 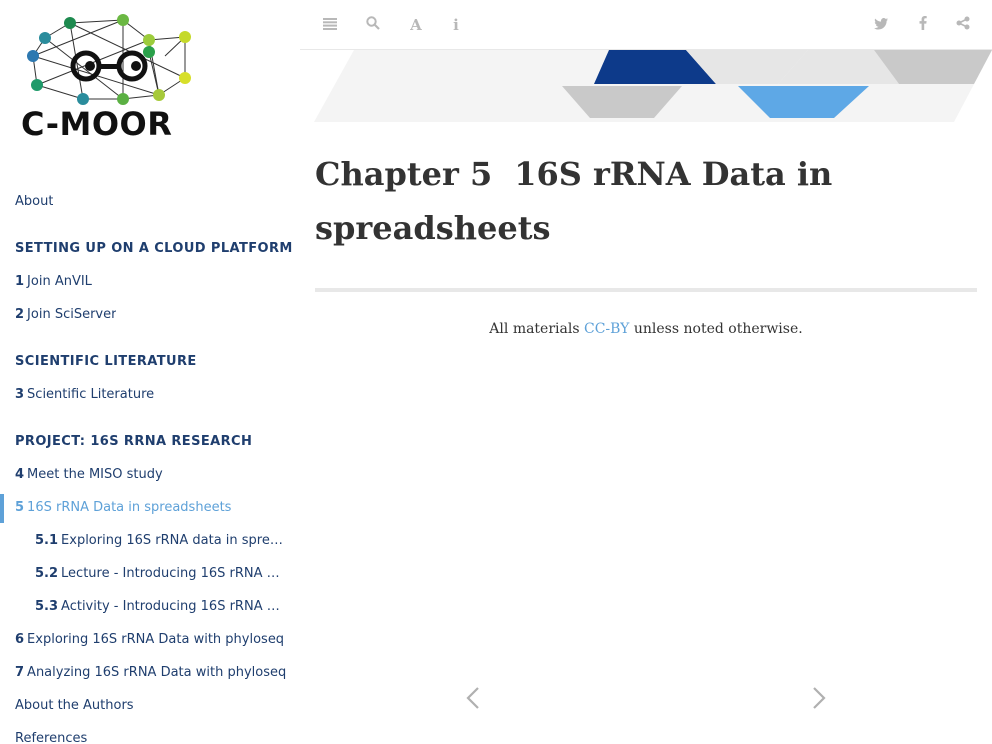 What do you see at coordinates (34, 201) in the screenshot?
I see `sidebar-item-about: About` at bounding box center [34, 201].